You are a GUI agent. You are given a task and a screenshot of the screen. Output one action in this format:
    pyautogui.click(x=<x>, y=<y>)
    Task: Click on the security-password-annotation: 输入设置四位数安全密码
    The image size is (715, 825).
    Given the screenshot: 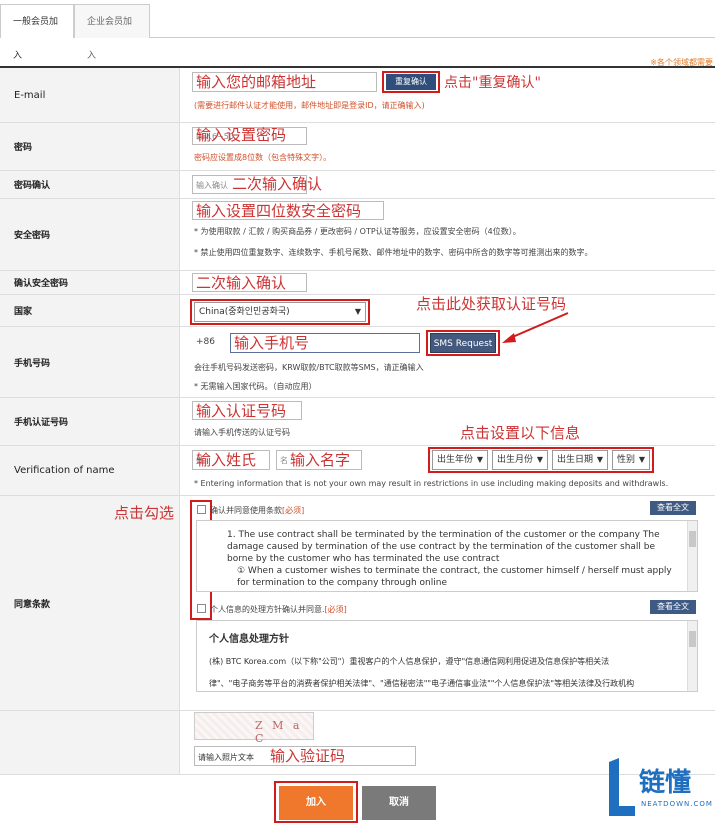 What is the action you would take?
    pyautogui.click(x=279, y=211)
    